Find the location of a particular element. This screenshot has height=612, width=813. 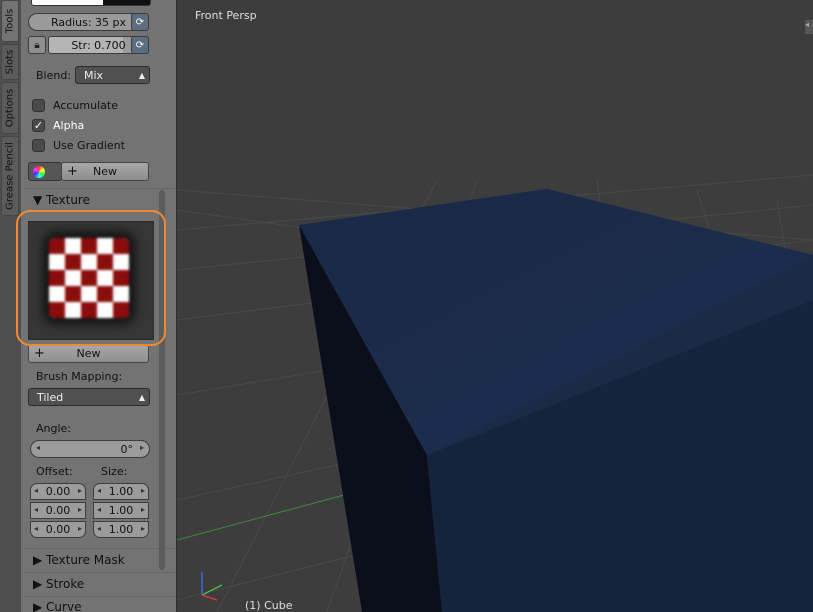

texture-section-header: ▼ Texture is located at coordinates (61, 200).